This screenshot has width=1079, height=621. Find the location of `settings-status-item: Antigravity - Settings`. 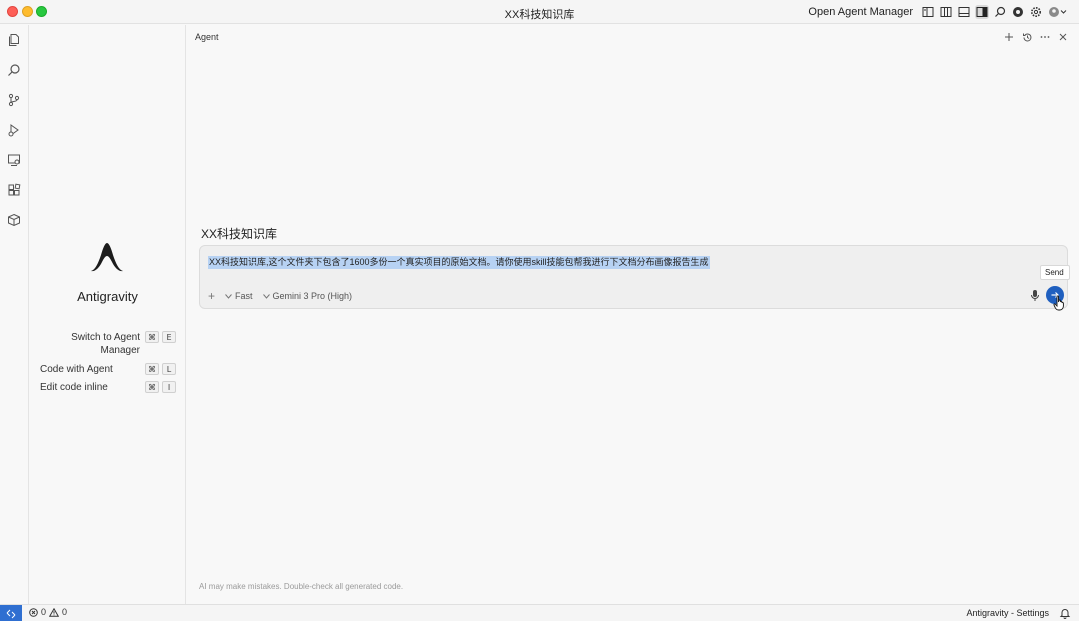

settings-status-item: Antigravity - Settings is located at coordinates (1007, 613).